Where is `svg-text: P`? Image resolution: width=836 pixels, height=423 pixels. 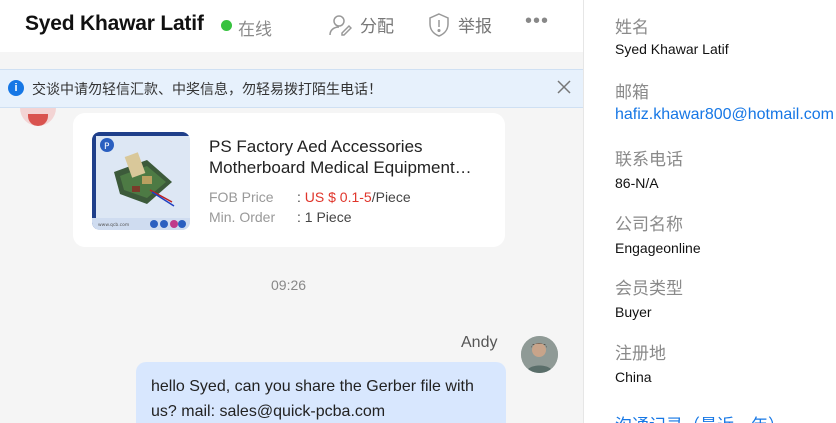
svg-text: P is located at coordinates (107, 147).